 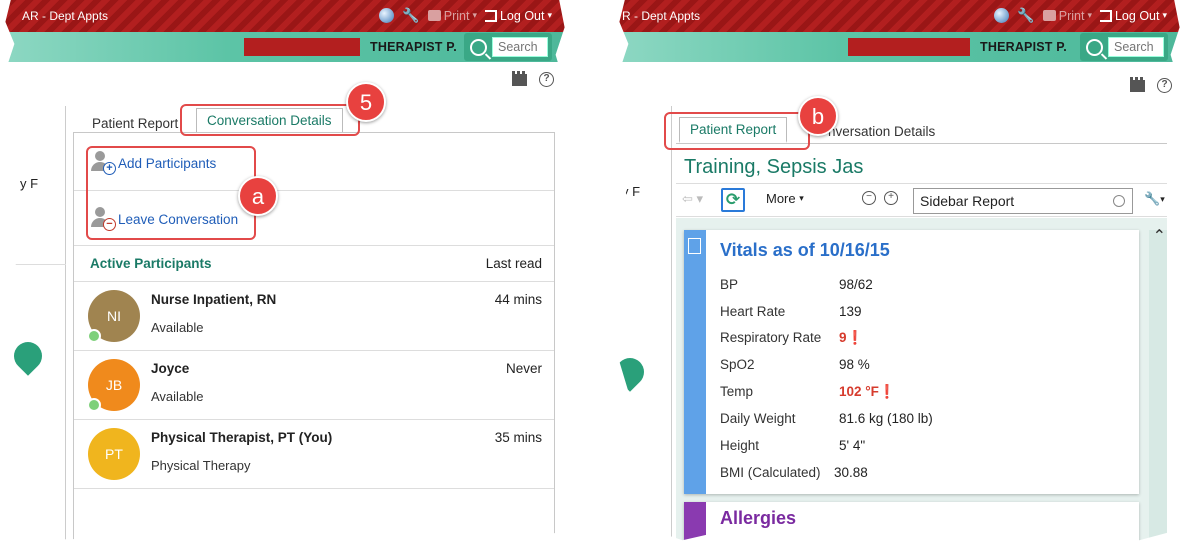 I want to click on participant-name: Physical Therapist, PT (You), so click(x=242, y=437).